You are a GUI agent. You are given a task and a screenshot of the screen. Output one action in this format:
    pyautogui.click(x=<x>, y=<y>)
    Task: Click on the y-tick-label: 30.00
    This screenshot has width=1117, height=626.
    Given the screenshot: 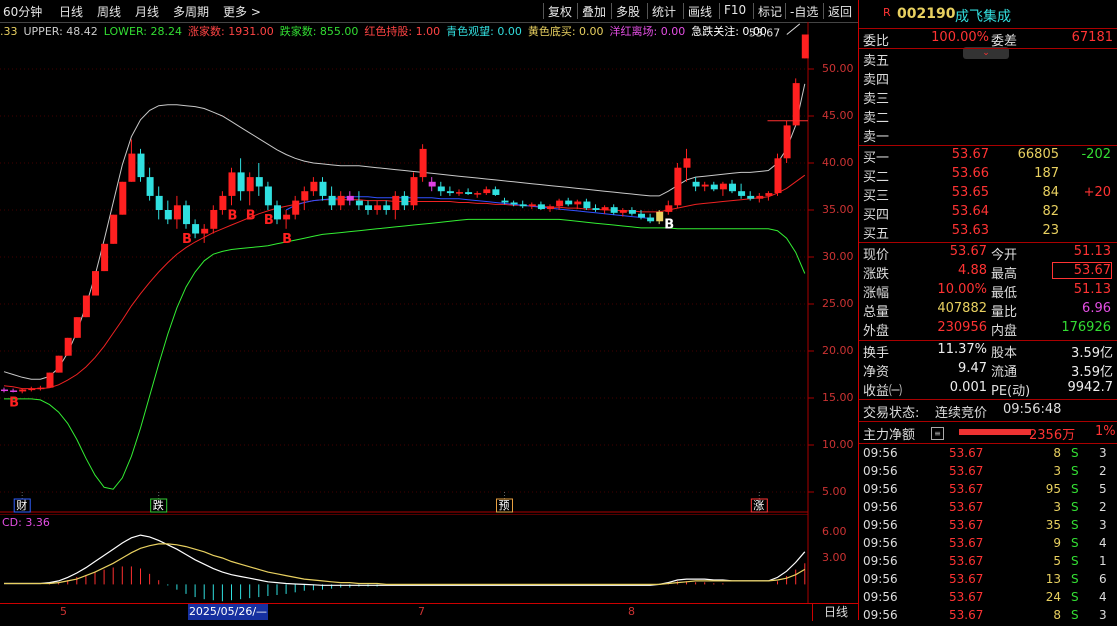 What is the action you would take?
    pyautogui.click(x=838, y=256)
    